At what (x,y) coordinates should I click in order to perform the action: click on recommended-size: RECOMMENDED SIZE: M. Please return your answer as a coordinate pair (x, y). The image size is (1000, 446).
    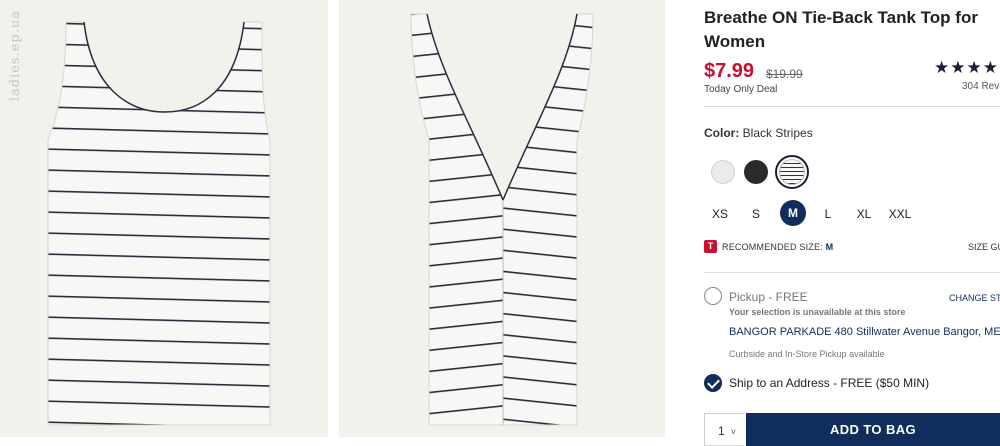
    Looking at the image, I should click on (777, 247).